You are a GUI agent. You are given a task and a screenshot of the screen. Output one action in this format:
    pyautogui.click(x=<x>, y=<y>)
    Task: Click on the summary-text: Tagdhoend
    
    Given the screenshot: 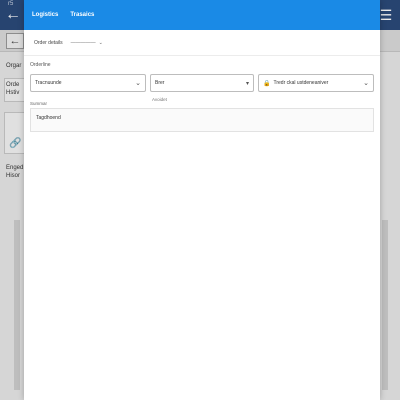 What is the action you would take?
    pyautogui.click(x=48, y=118)
    